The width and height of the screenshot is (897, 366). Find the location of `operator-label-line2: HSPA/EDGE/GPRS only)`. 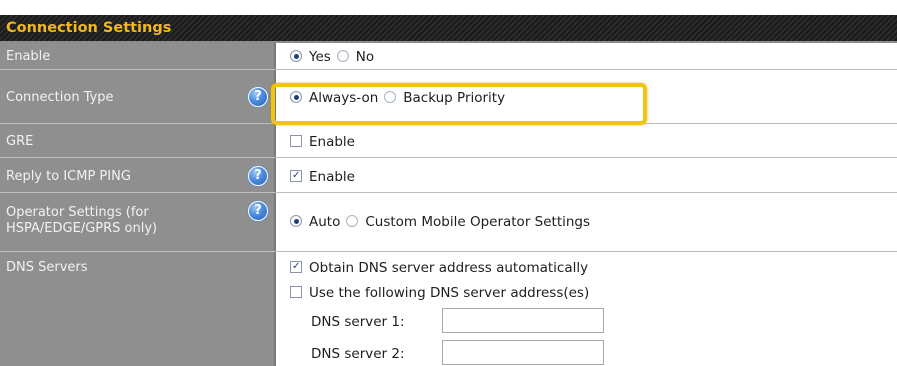

operator-label-line2: HSPA/EDGE/GPRS only) is located at coordinates (82, 228).